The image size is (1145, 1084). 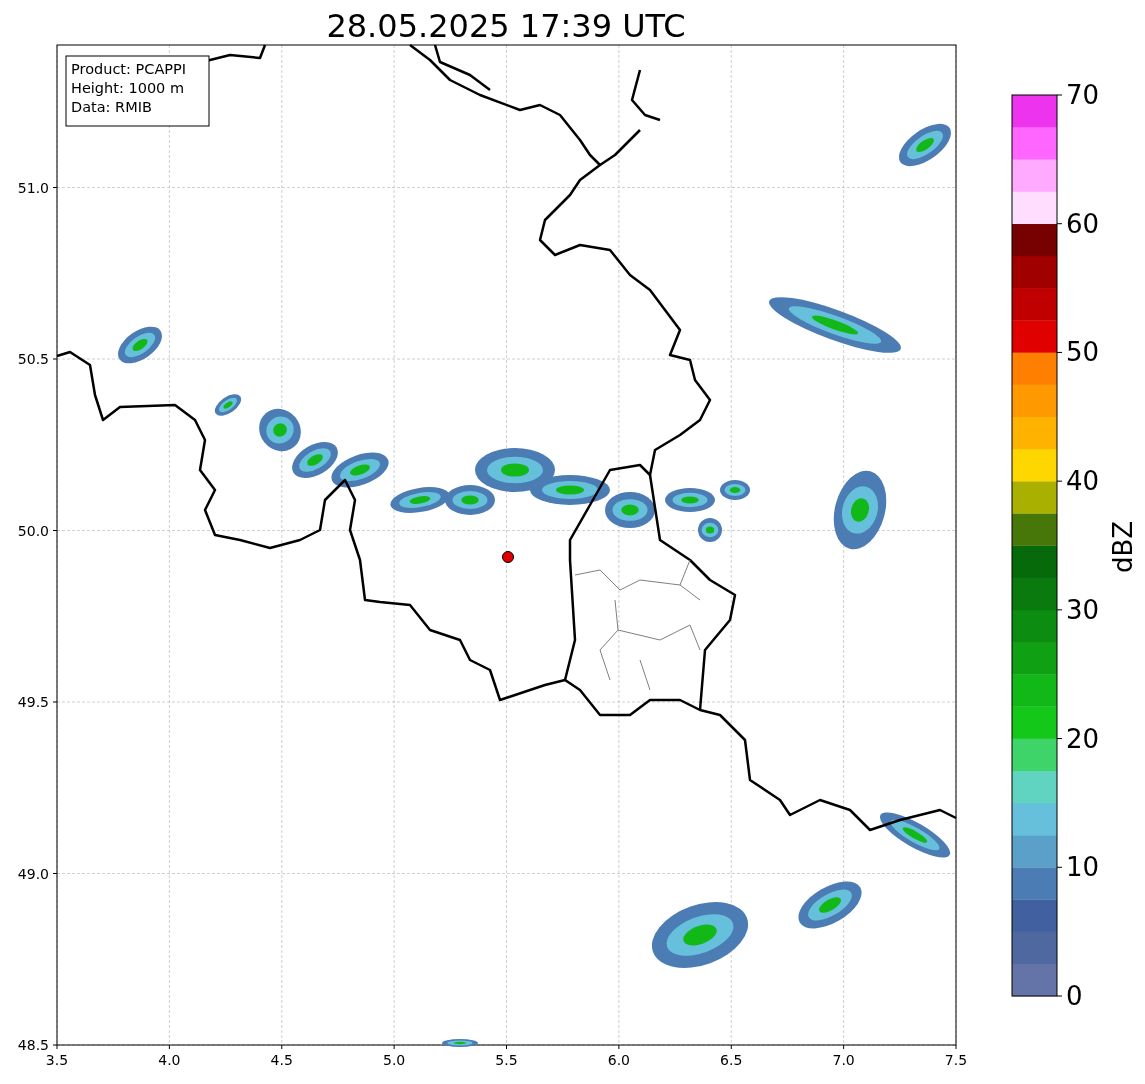 What do you see at coordinates (33, 873) in the screenshot?
I see `y-tick-label: 49.0` at bounding box center [33, 873].